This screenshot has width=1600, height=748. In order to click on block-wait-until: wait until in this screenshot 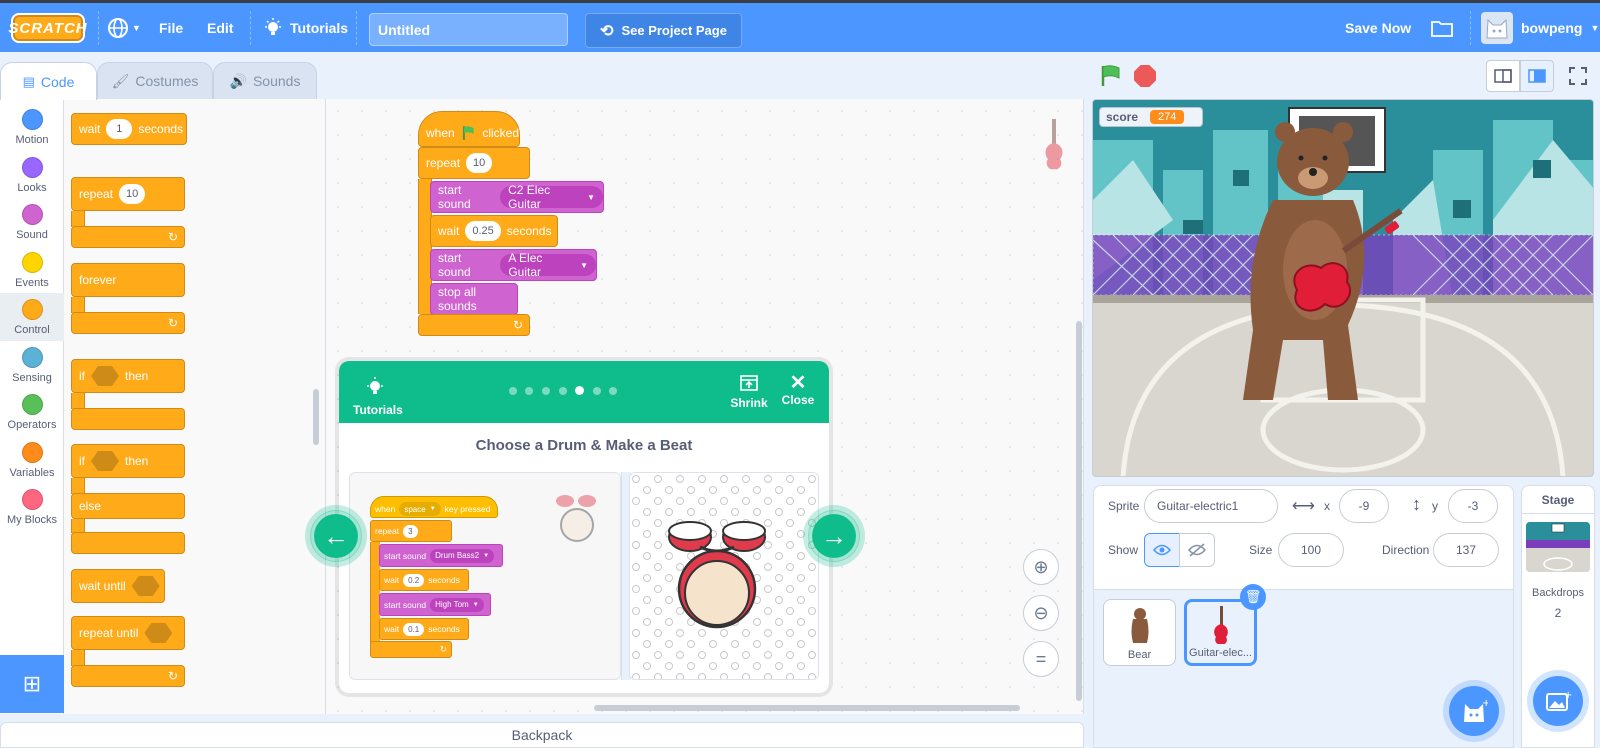, I will do `click(118, 586)`.